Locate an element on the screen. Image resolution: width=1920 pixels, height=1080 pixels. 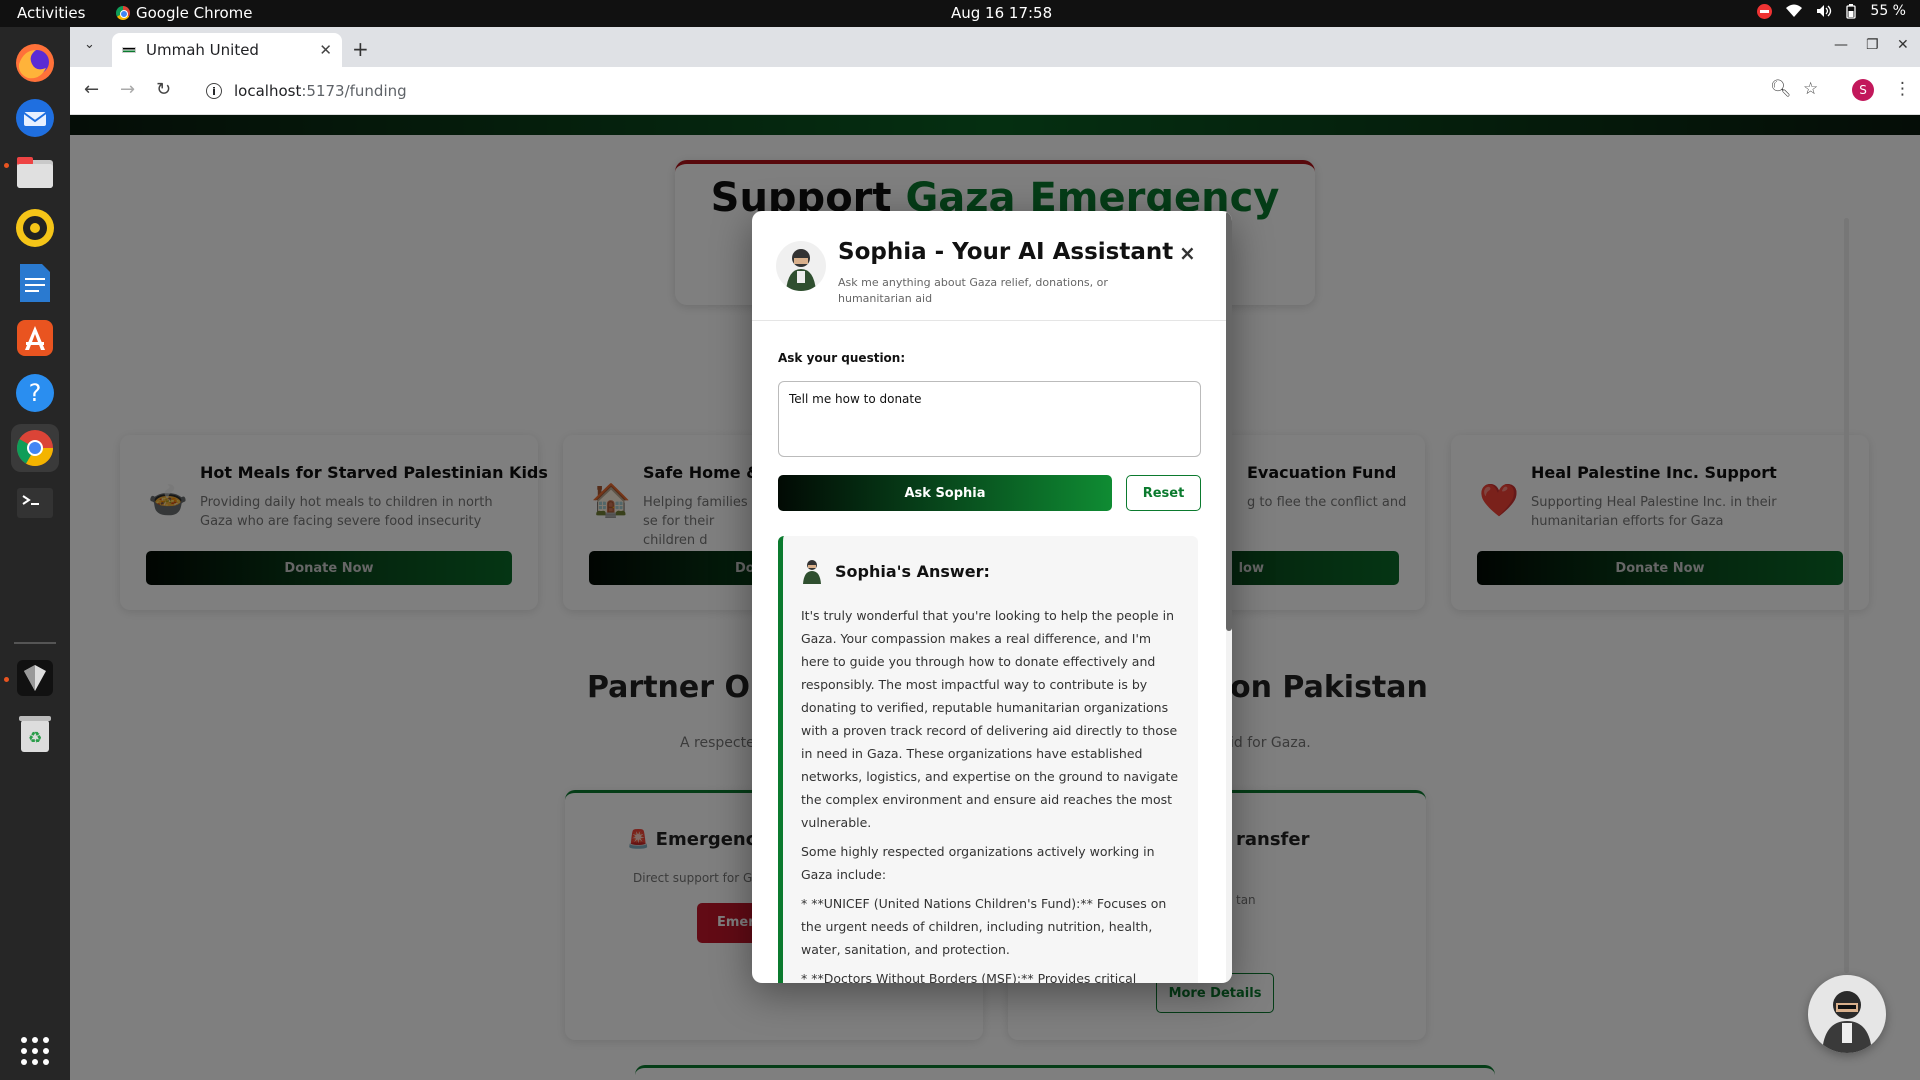
thunderbird-icon is located at coordinates (35, 118).